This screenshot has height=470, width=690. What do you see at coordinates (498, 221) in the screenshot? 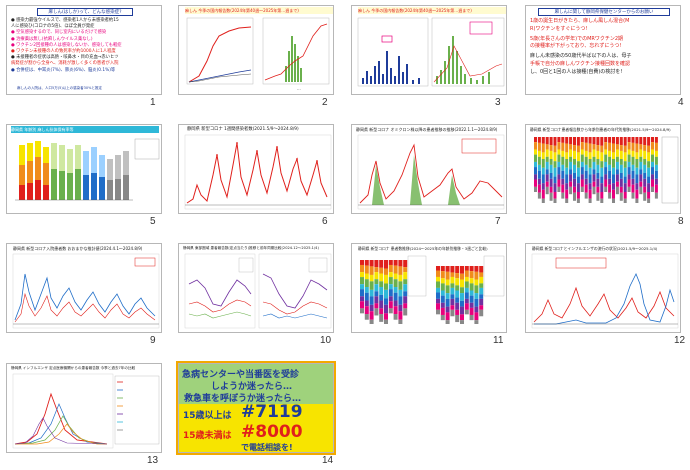
I see `slide-number-7: 7` at bounding box center [498, 221].